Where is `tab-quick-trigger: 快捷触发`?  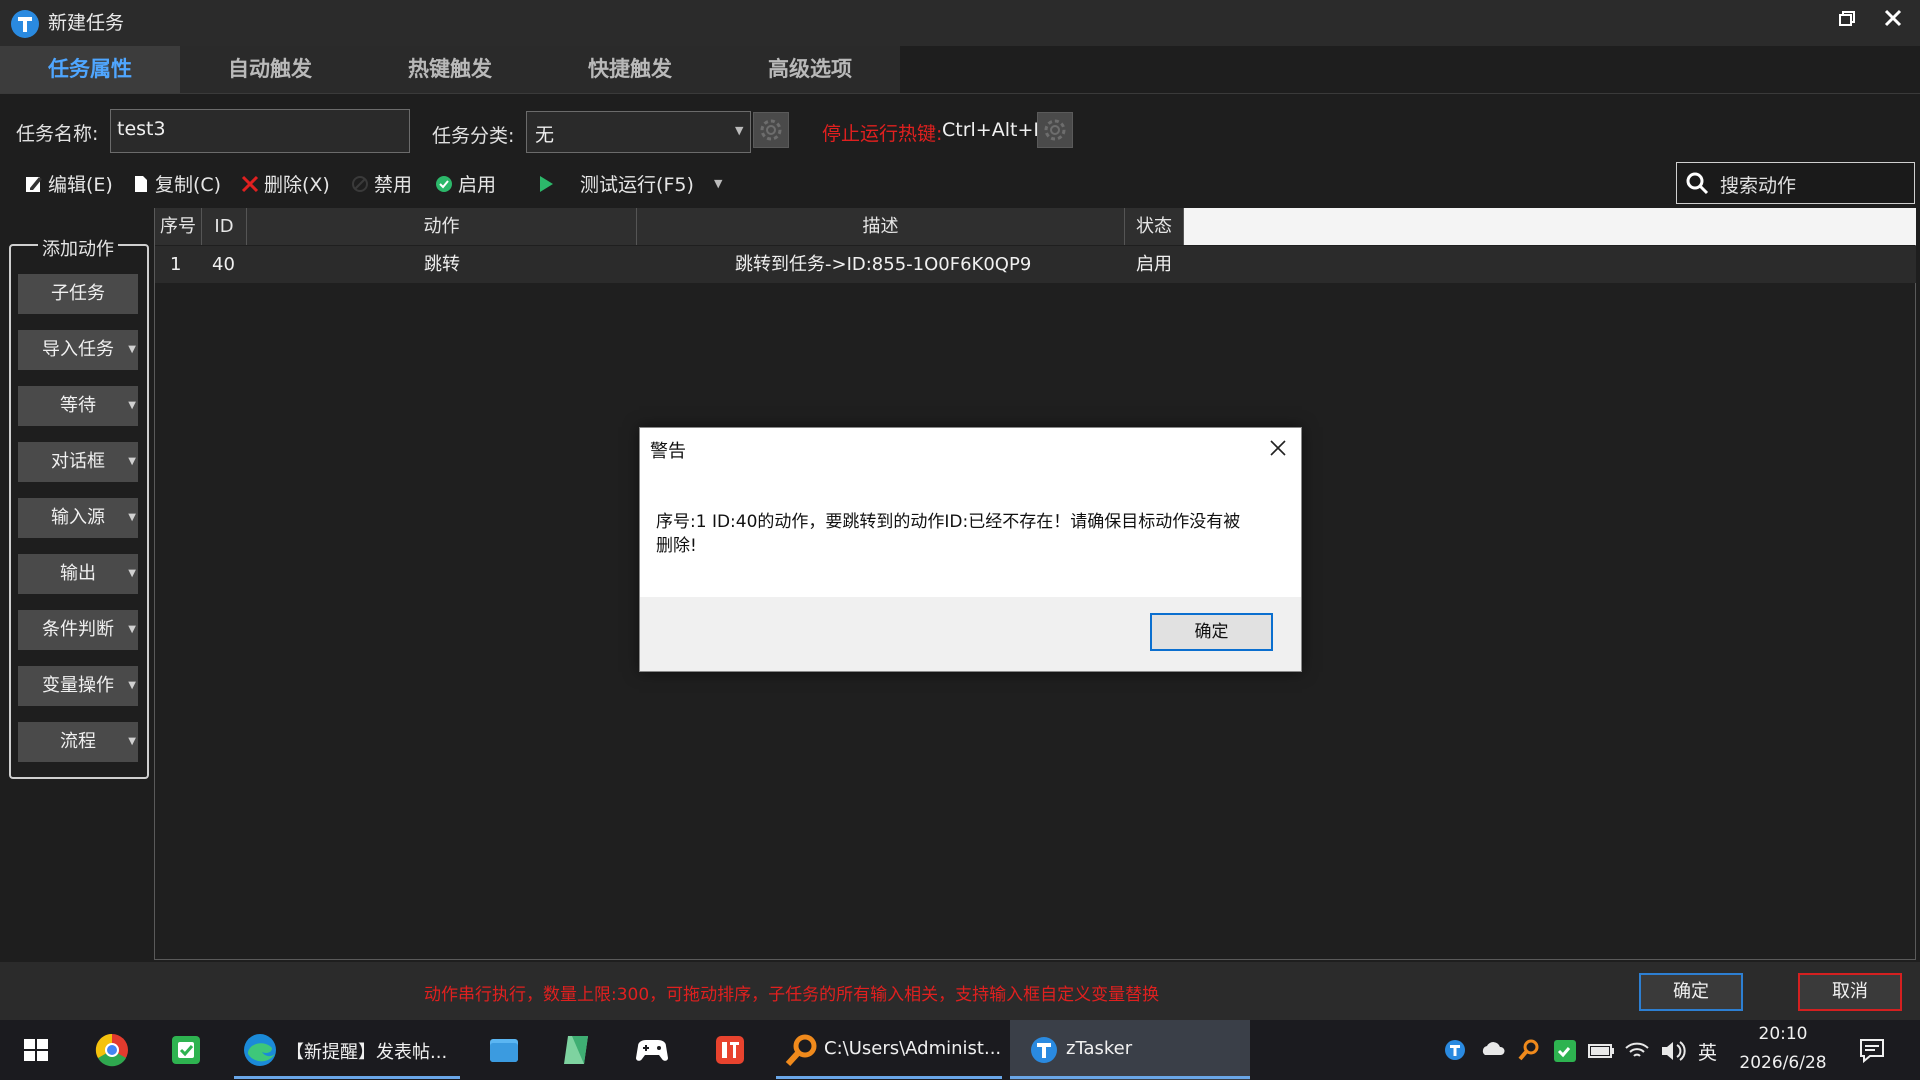
tab-quick-trigger: 快捷触发 is located at coordinates (630, 69).